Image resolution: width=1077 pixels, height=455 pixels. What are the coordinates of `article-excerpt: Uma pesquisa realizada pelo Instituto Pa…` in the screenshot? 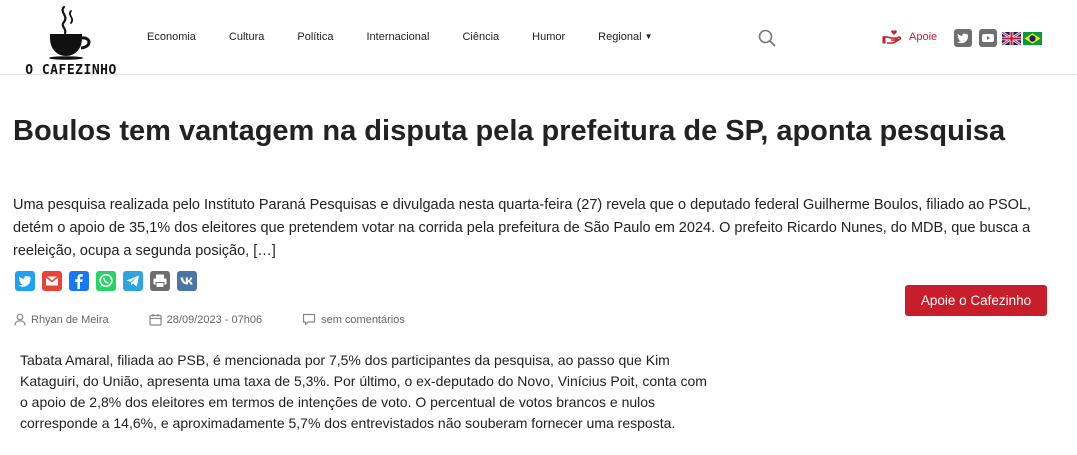 It's located at (522, 228).